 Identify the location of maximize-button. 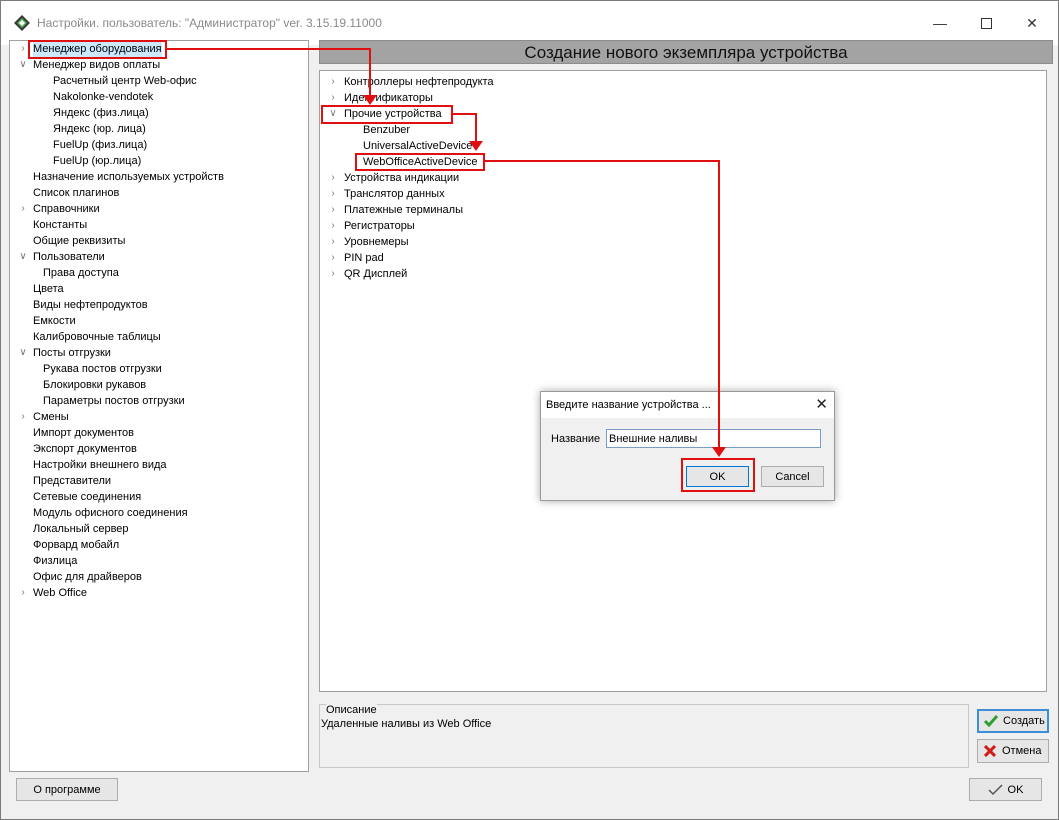
(986, 23).